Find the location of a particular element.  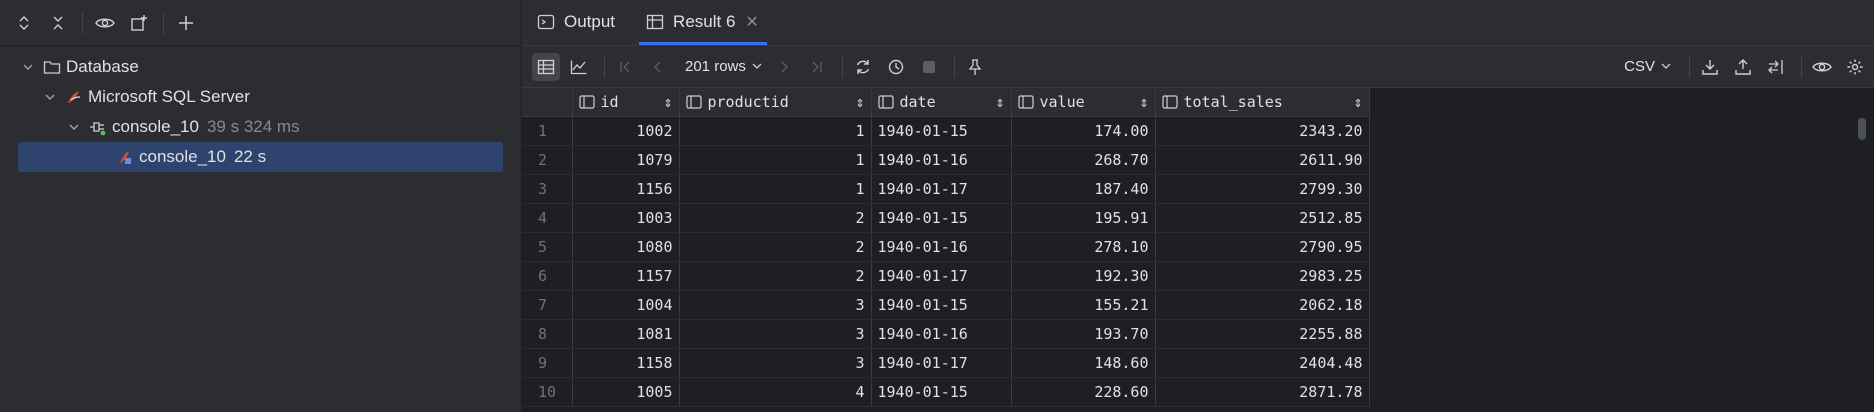

cell-total-sales: 2512.85 is located at coordinates (1262, 218).